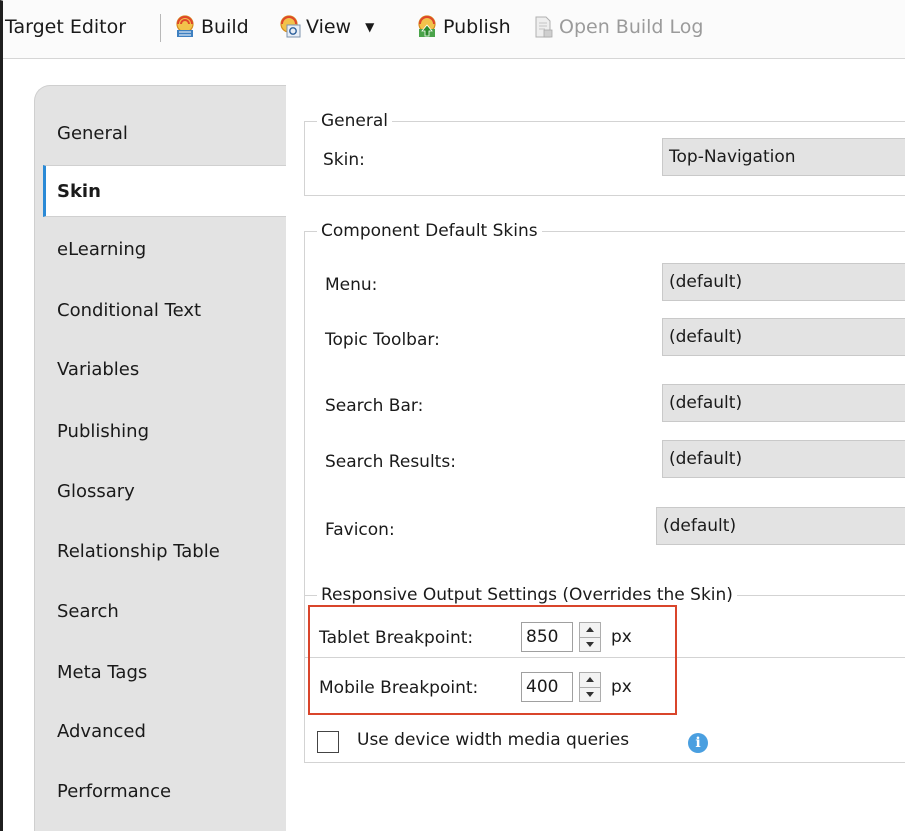  Describe the element at coordinates (161, 792) in the screenshot. I see `nav-item-performance: Performance` at that location.